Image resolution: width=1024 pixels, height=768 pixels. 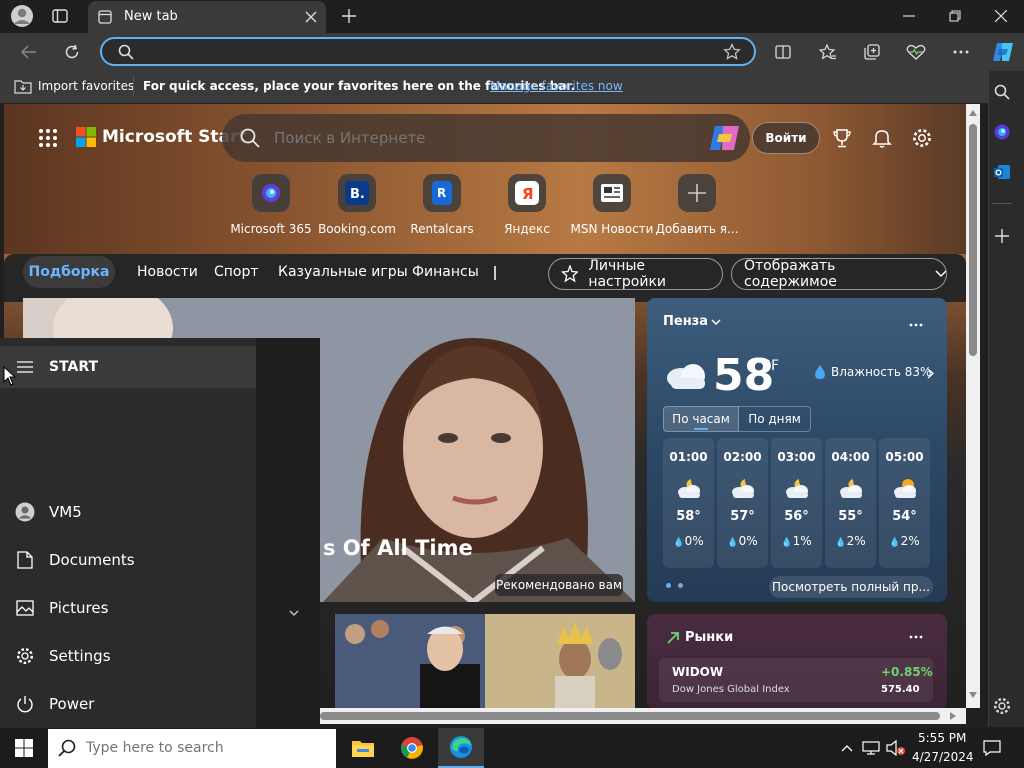 I want to click on hour-time: 04:00, so click(x=850, y=457).